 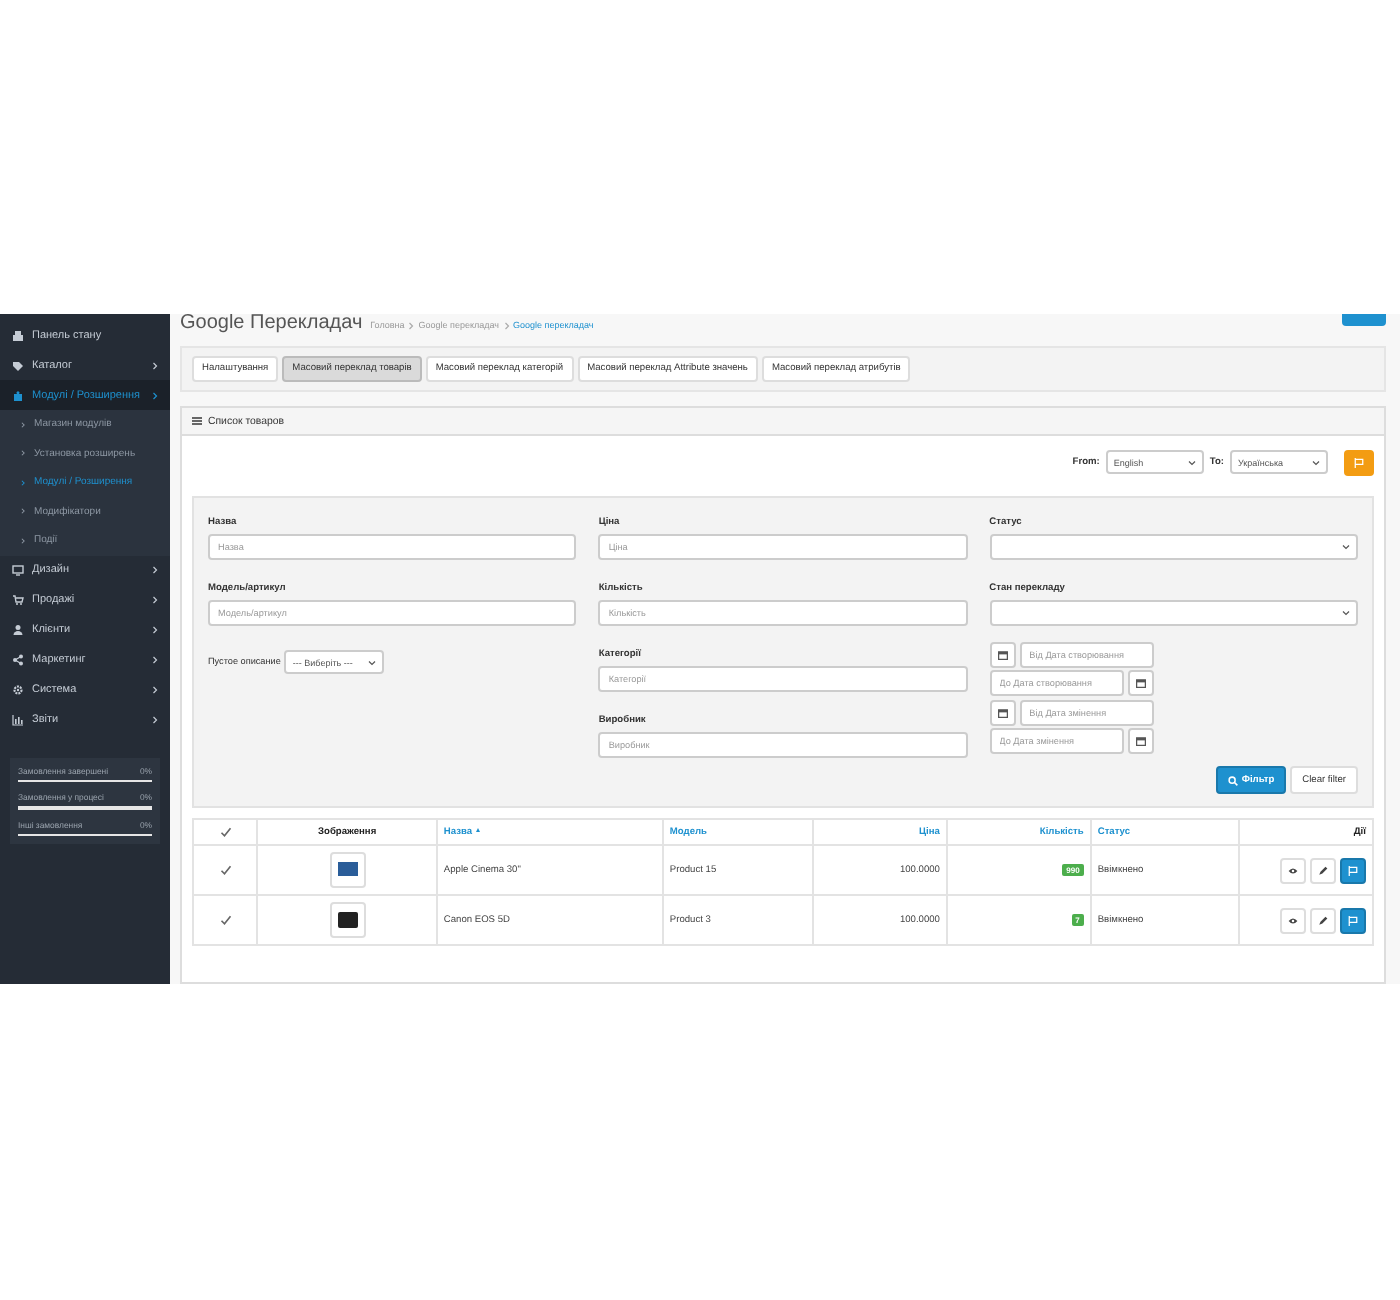 What do you see at coordinates (18, 690) in the screenshot?
I see `gear-icon` at bounding box center [18, 690].